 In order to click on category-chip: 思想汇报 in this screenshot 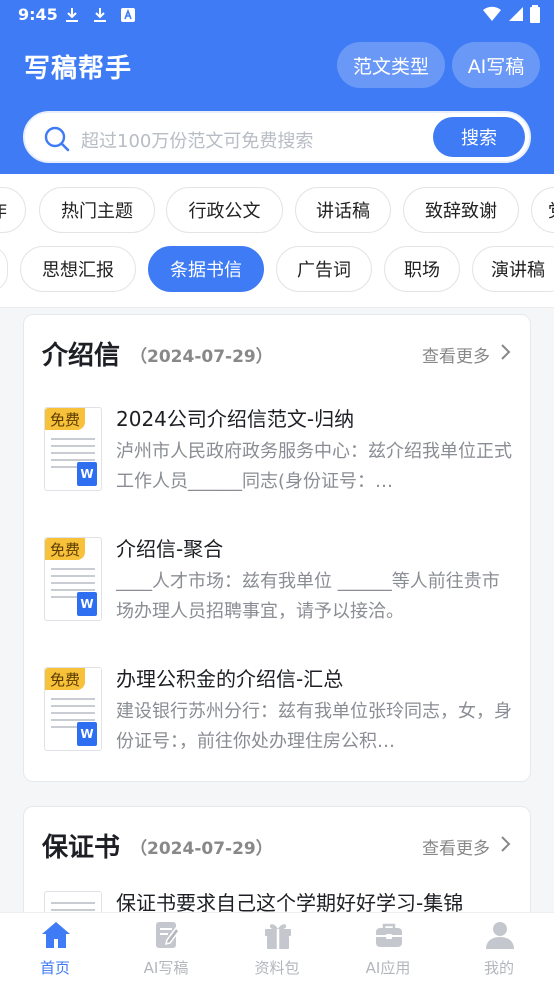, I will do `click(78, 269)`.